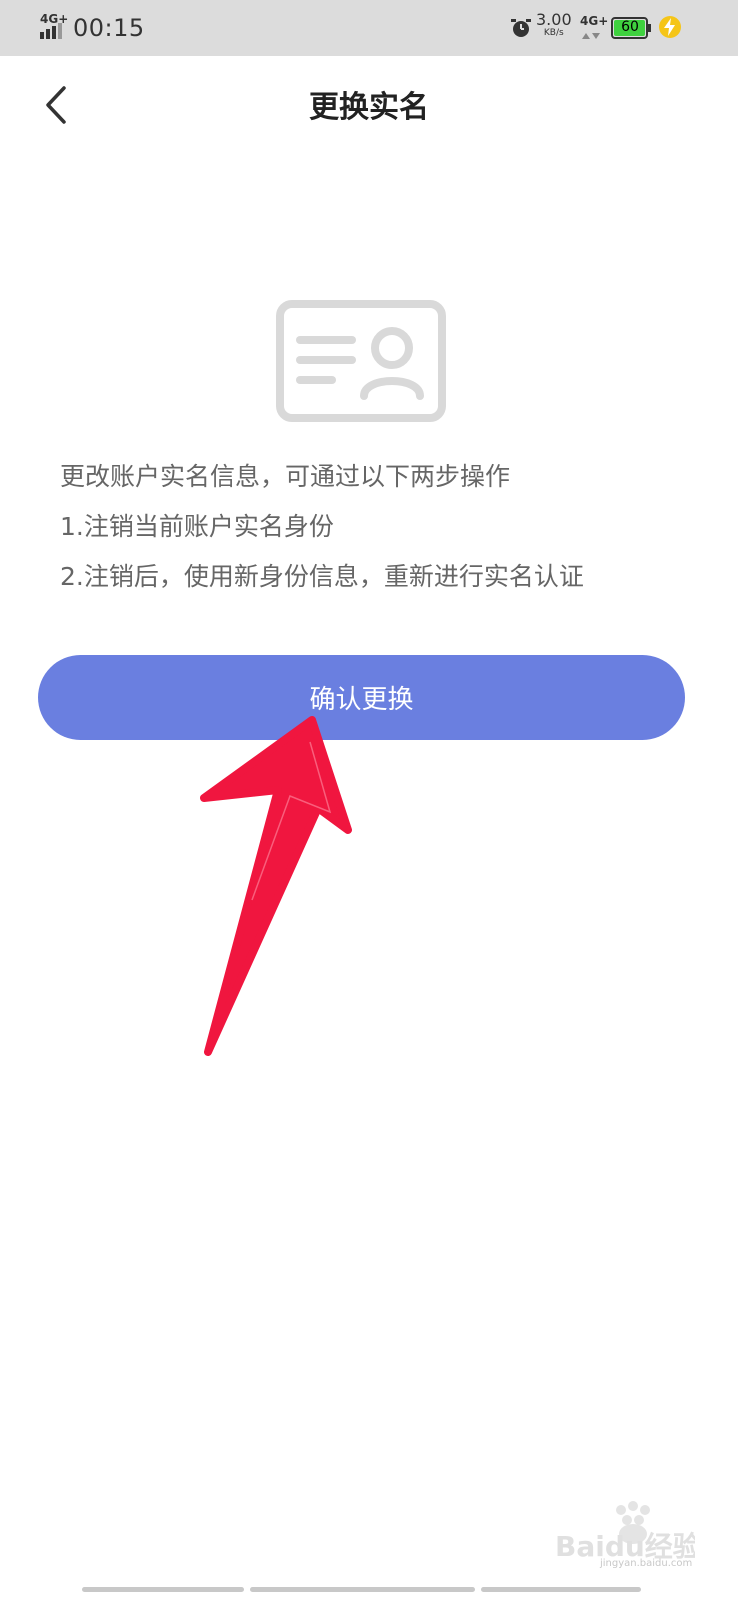 This screenshot has width=738, height=1600. What do you see at coordinates (646, 1563) in the screenshot?
I see `watermark-url: jingyan.baidu.com` at bounding box center [646, 1563].